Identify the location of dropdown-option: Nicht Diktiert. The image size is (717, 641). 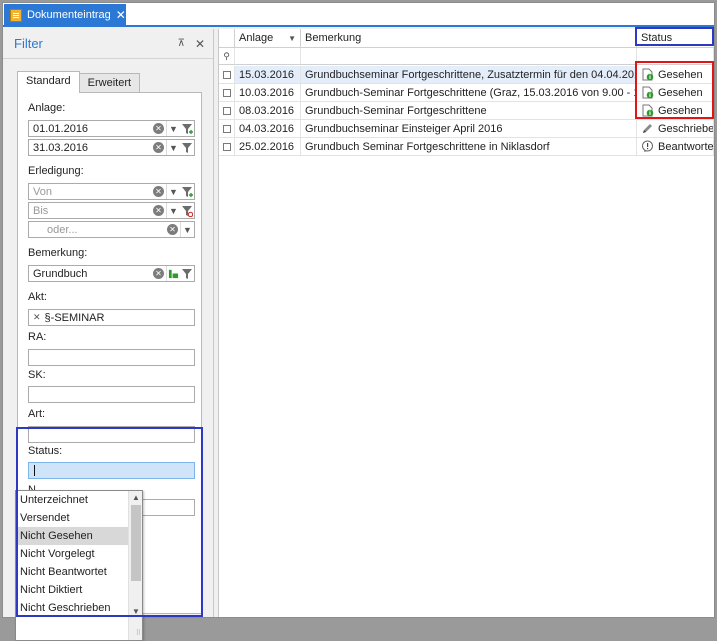
(72, 590).